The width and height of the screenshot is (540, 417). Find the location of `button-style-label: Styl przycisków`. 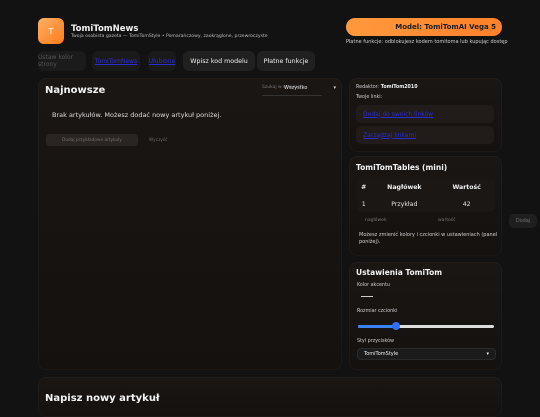

button-style-label: Styl przycisków is located at coordinates (375, 341).